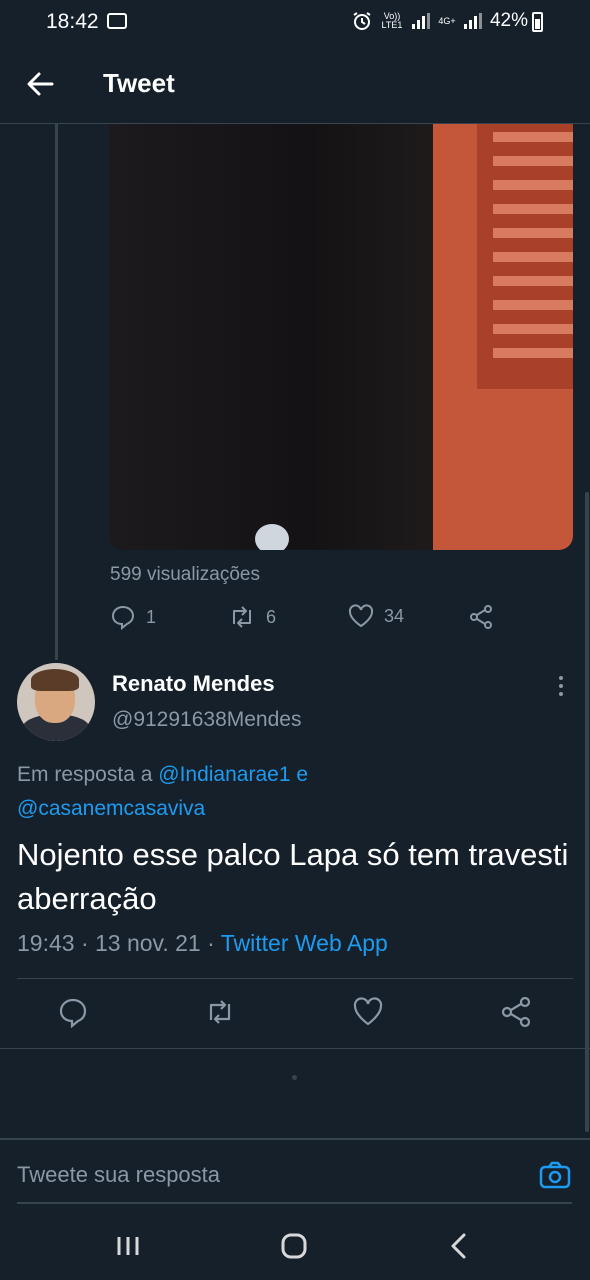 This screenshot has height=1280, width=590. I want to click on author-name: Renato Mendes, so click(193, 684).